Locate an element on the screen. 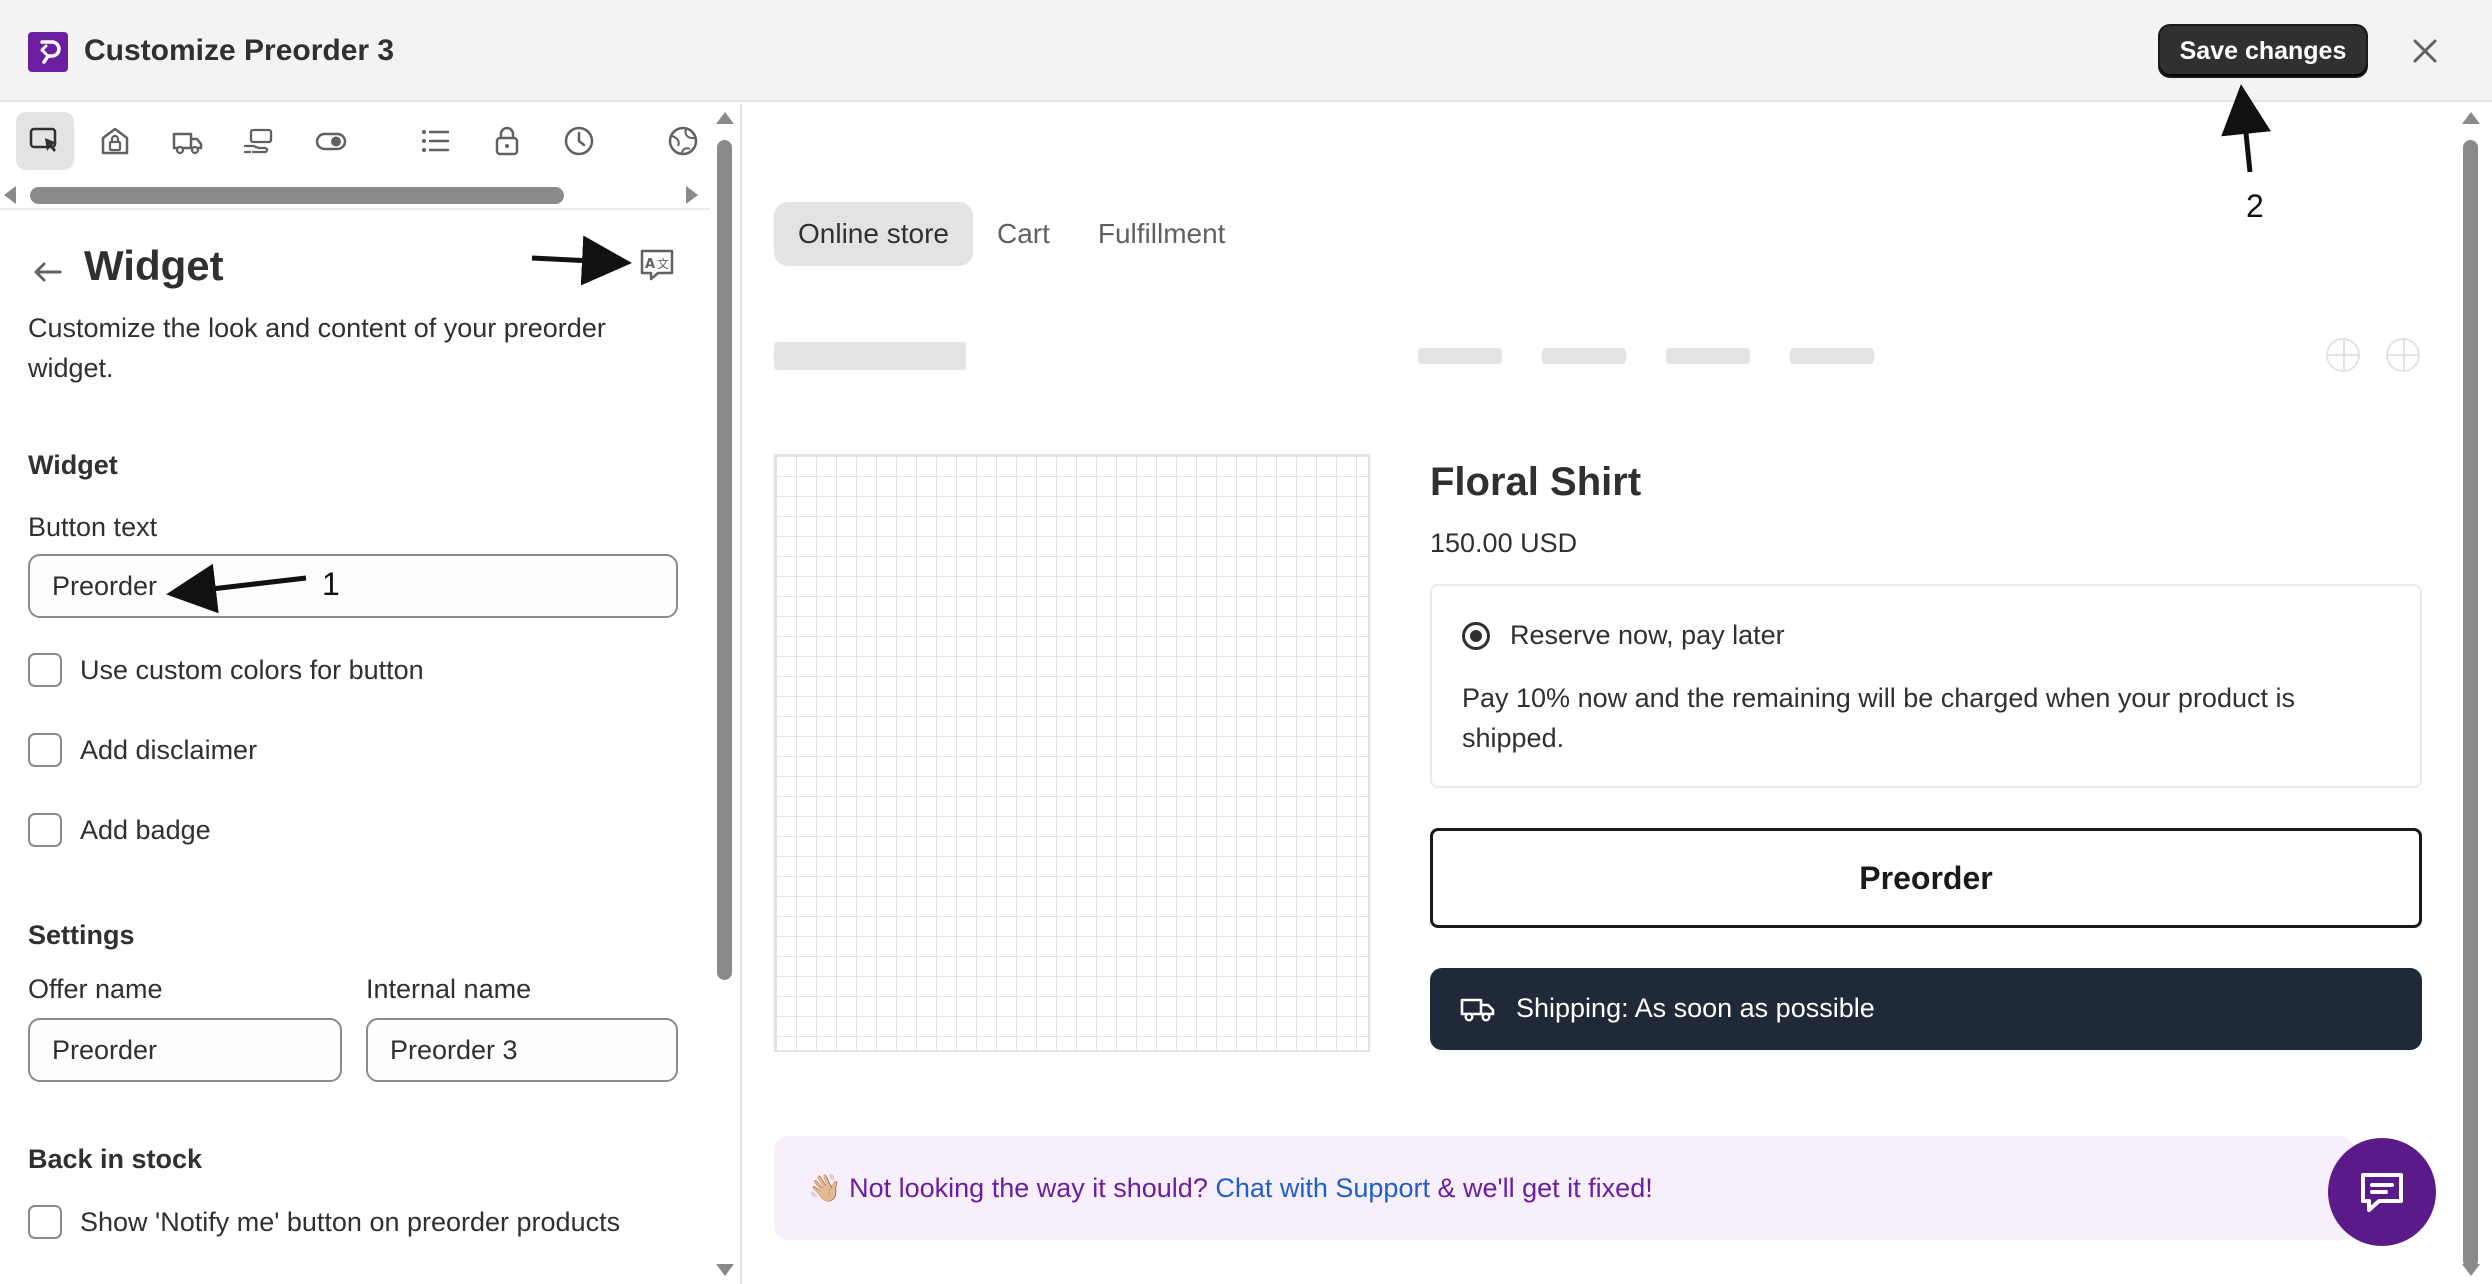 The image size is (2492, 1284). svg-text: 文 is located at coordinates (663, 263).